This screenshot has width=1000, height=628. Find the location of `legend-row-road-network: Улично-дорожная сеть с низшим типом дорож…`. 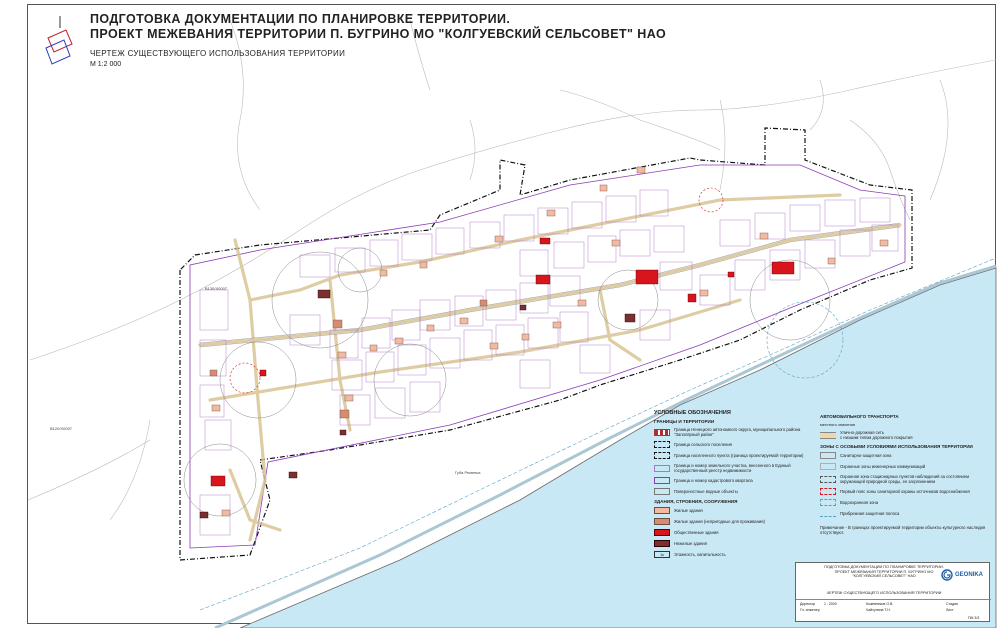

legend-row-road-network: Улично-дорожная сеть с низшим типом дорож… is located at coordinates (905, 435).